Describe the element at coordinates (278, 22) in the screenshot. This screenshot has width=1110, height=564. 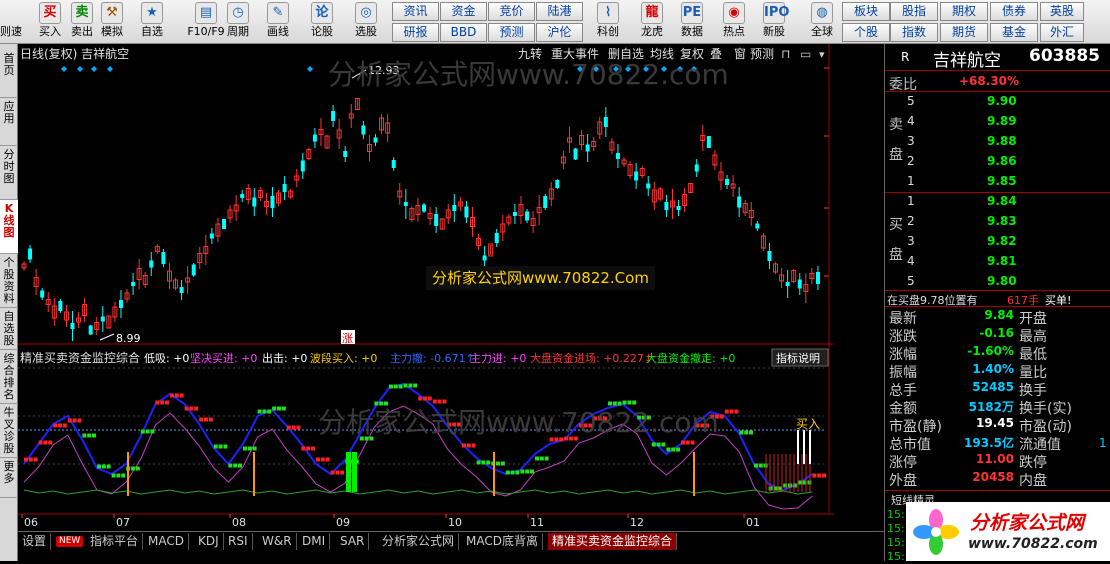
I see `toolbar-button-6: ✎ 画线` at that location.